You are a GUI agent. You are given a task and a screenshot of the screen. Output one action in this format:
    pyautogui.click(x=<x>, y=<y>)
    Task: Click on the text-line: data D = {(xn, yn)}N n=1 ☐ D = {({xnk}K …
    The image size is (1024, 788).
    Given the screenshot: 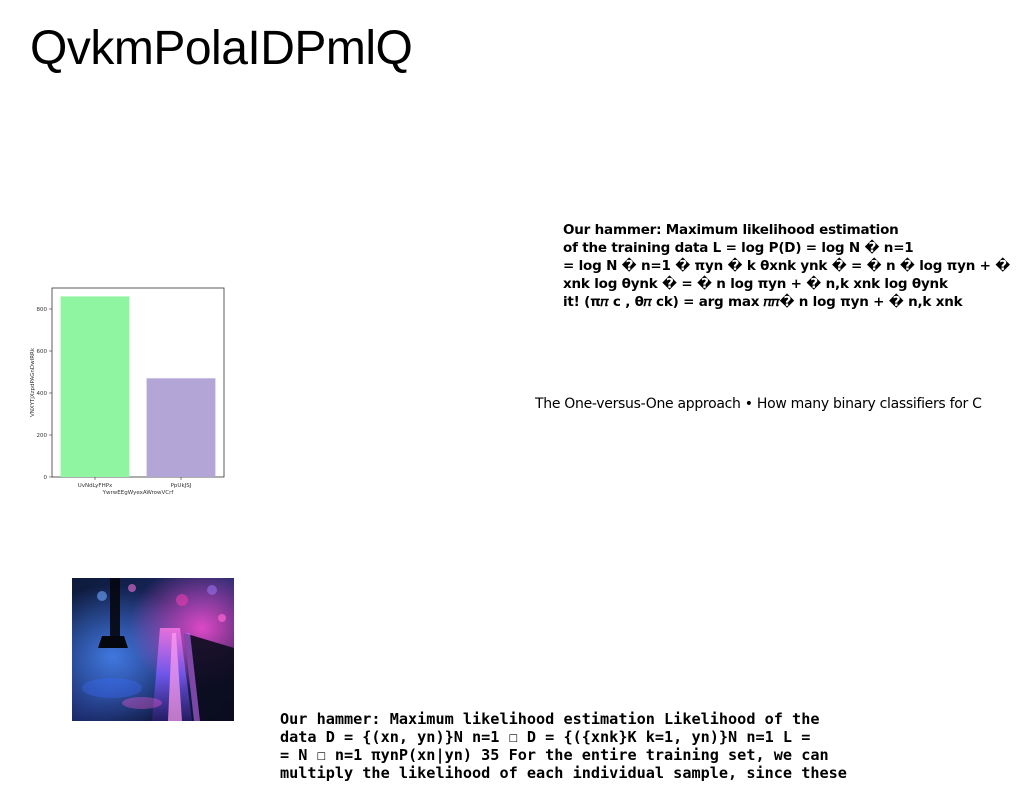 What is the action you would take?
    pyautogui.click(x=545, y=737)
    